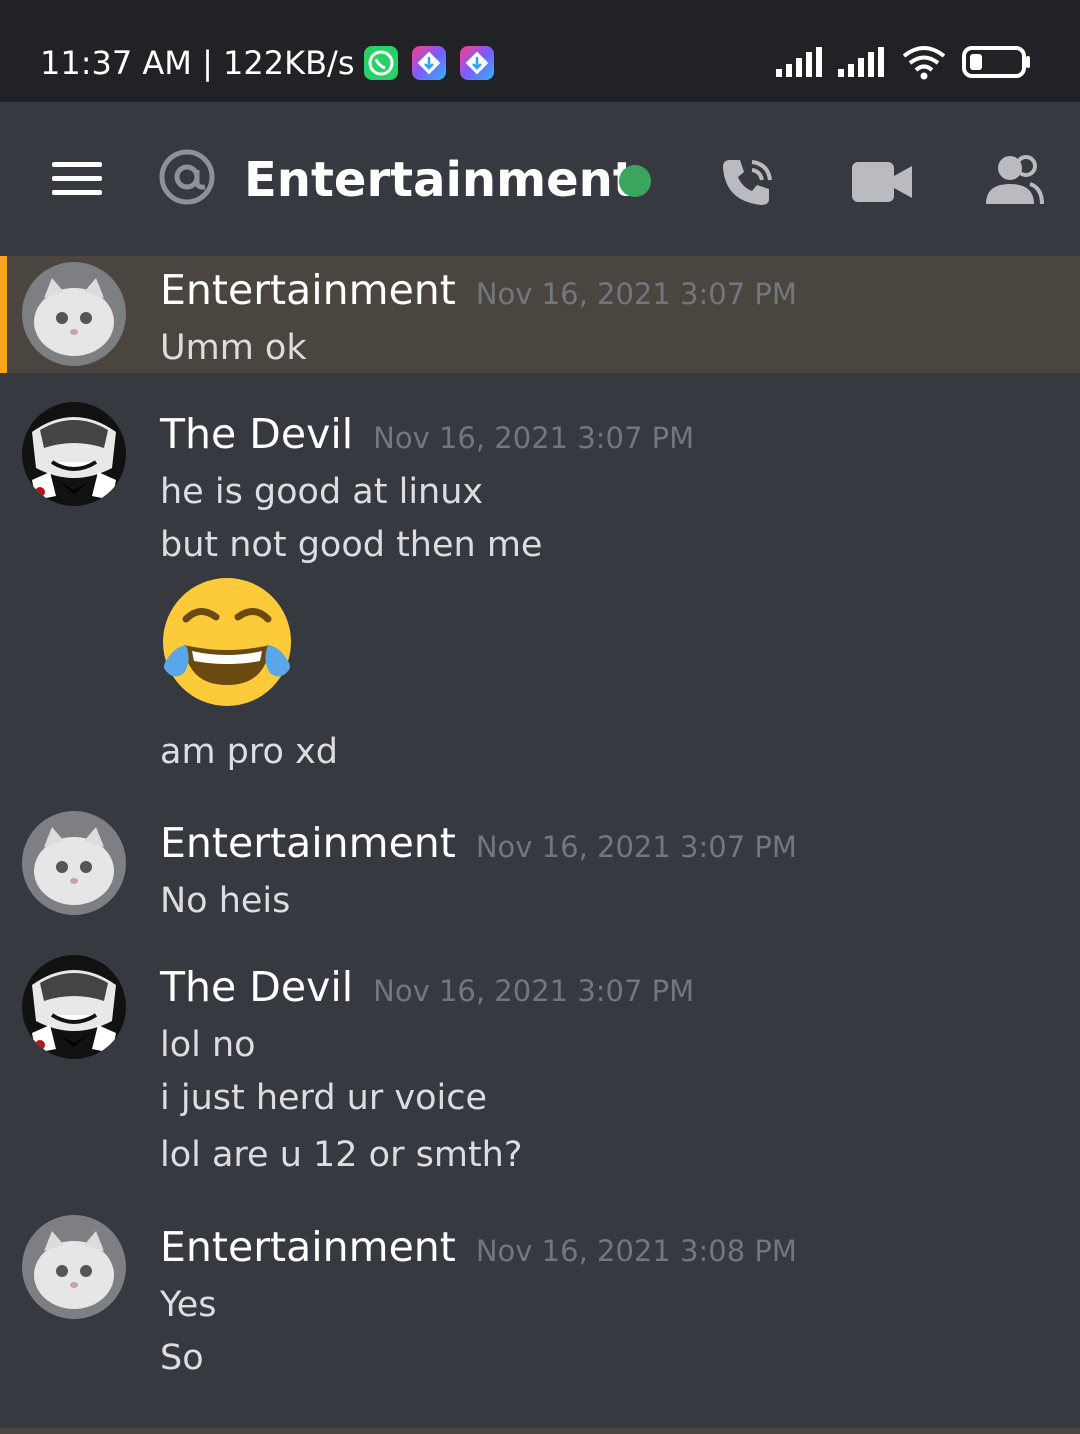 The image size is (1080, 1434). I want to click on status-left: 11:37 AM | 122KB/s, so click(267, 63).